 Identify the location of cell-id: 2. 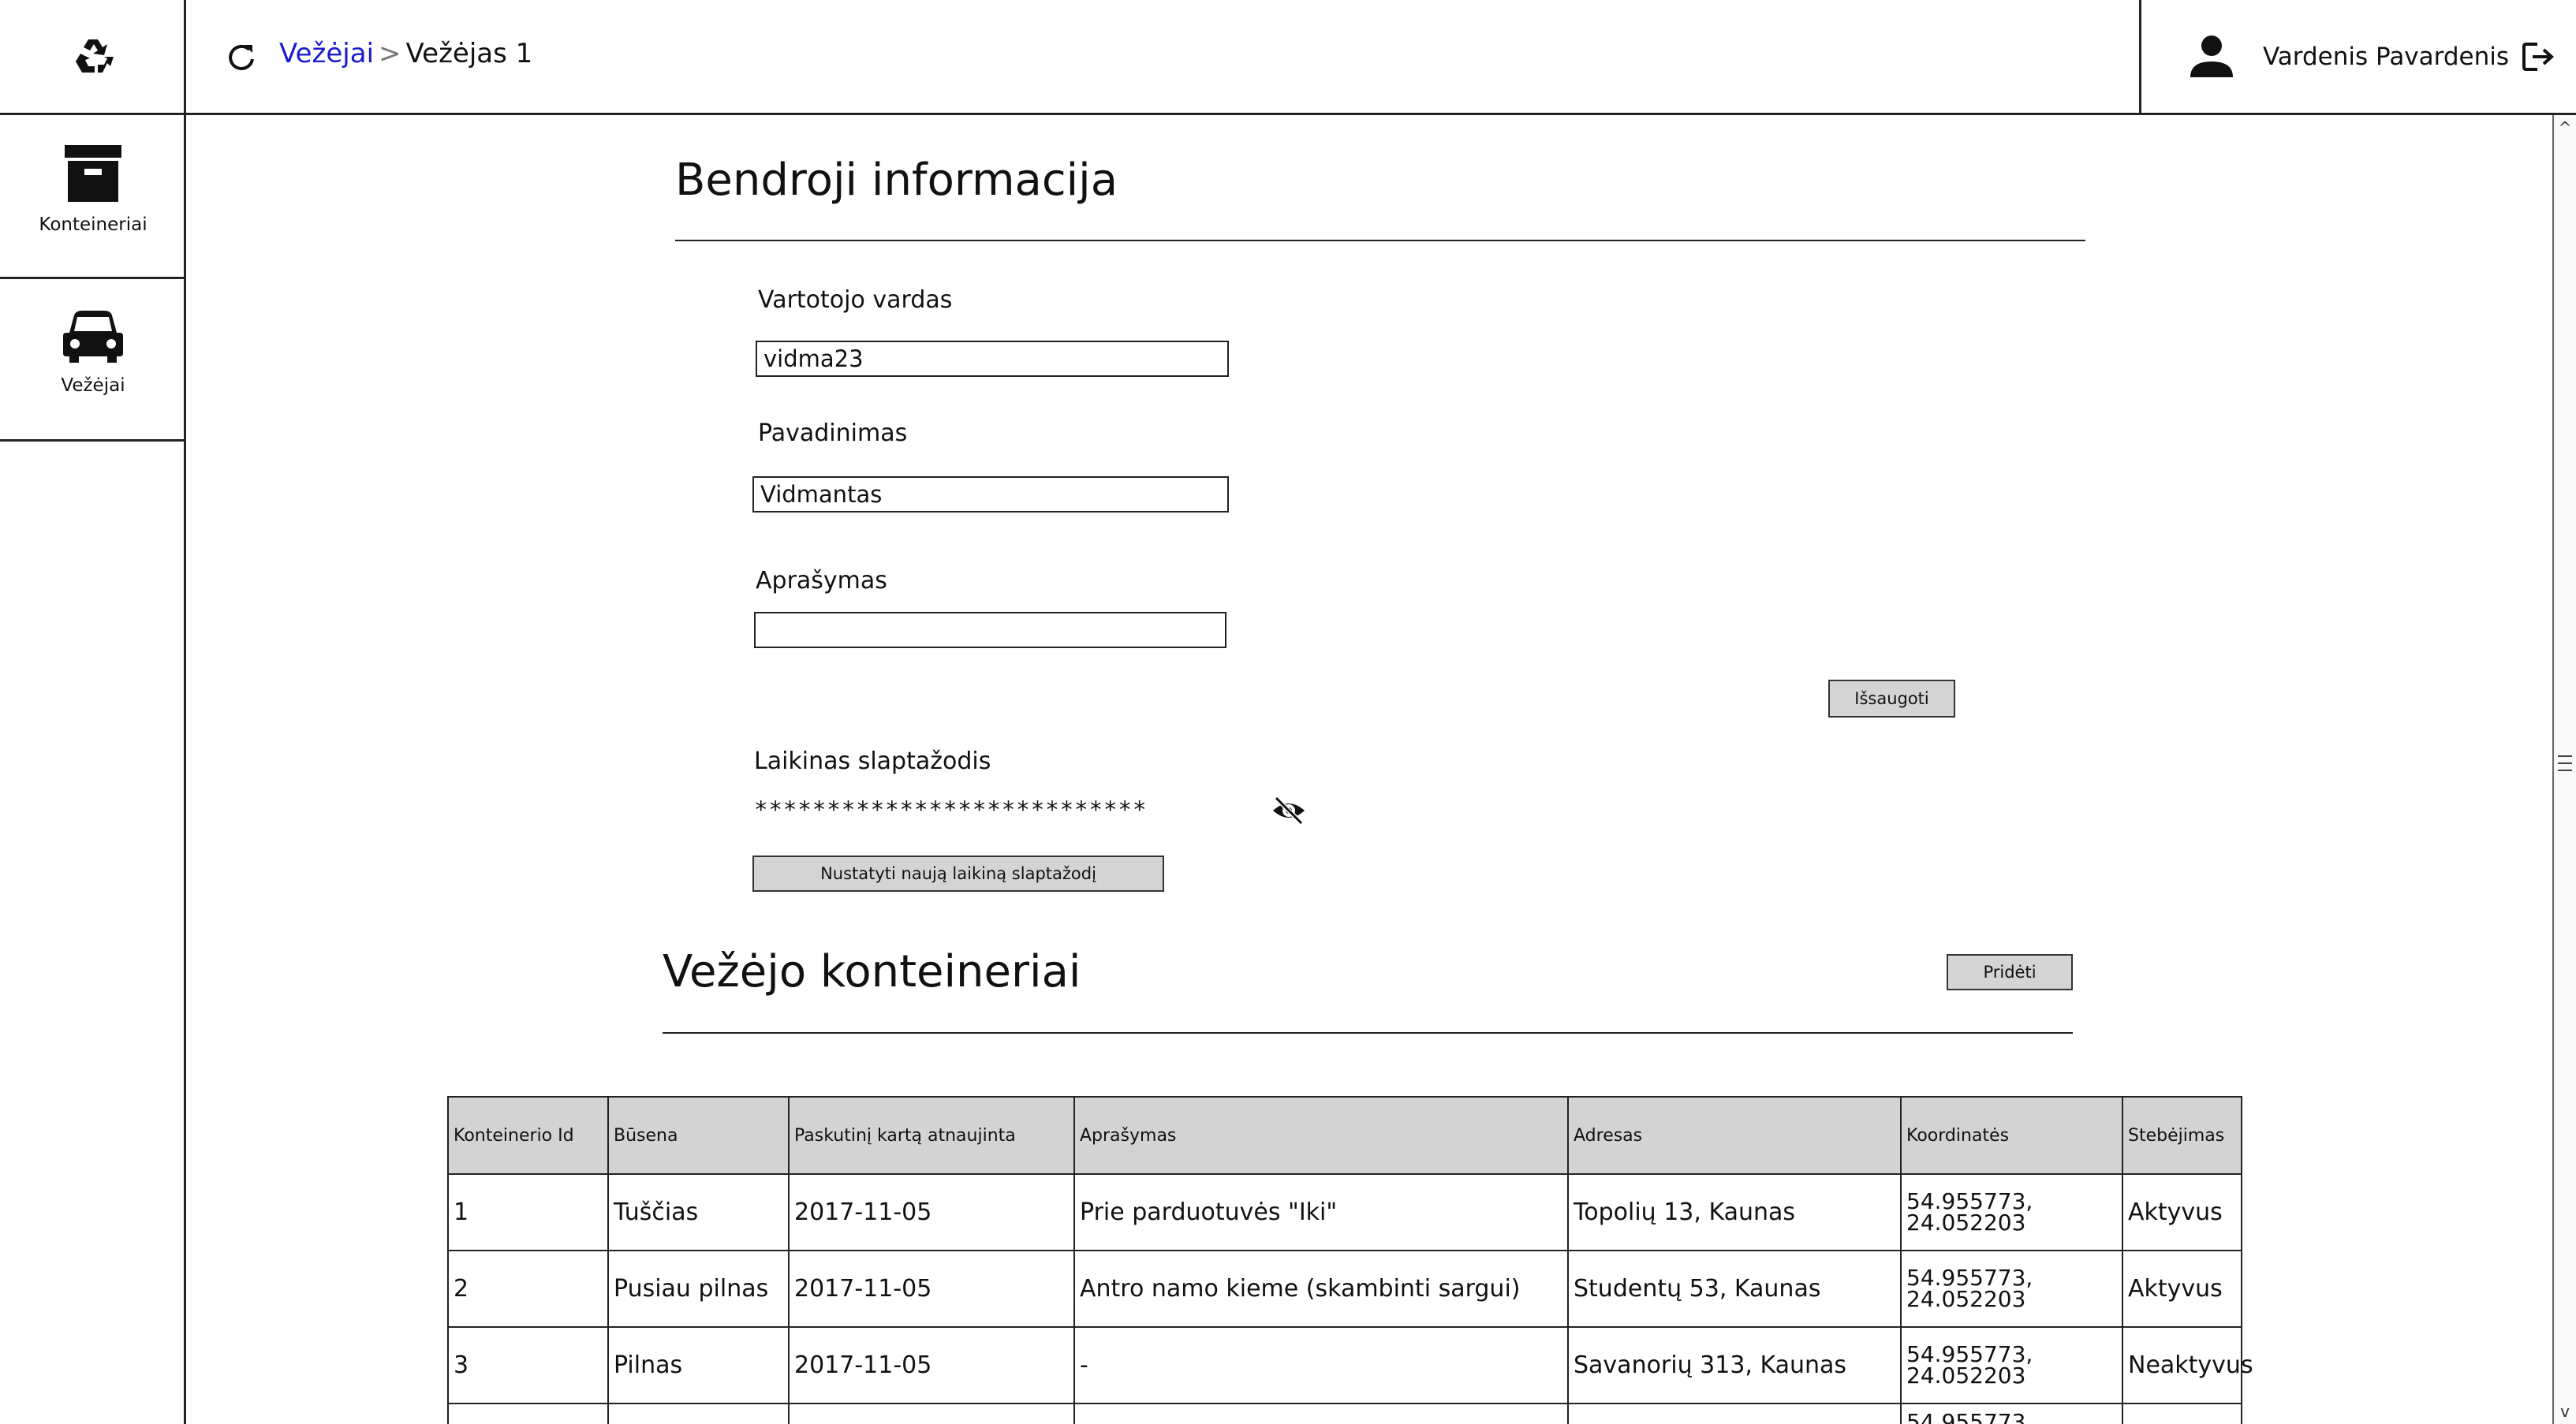
(528, 1289).